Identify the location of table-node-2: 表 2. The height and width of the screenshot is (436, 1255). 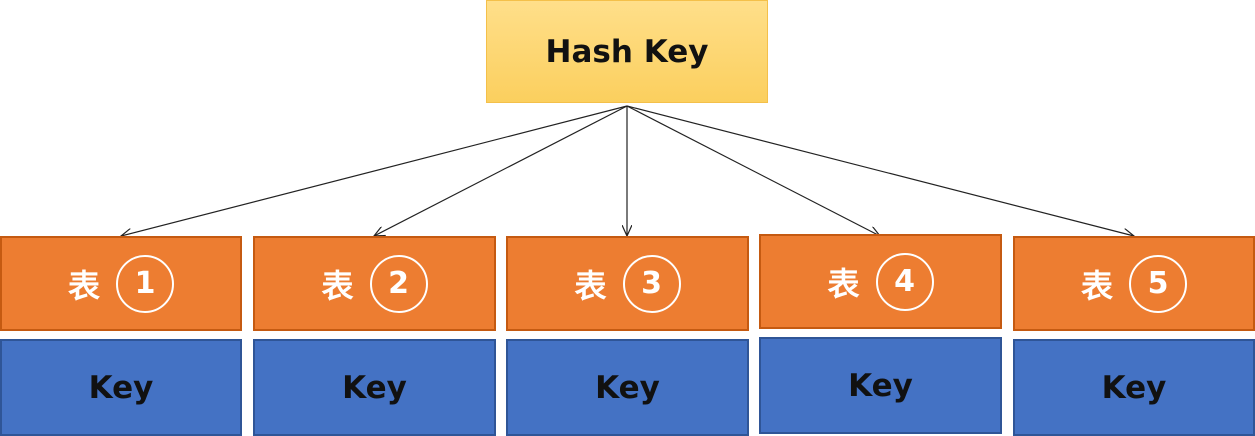
(374, 283).